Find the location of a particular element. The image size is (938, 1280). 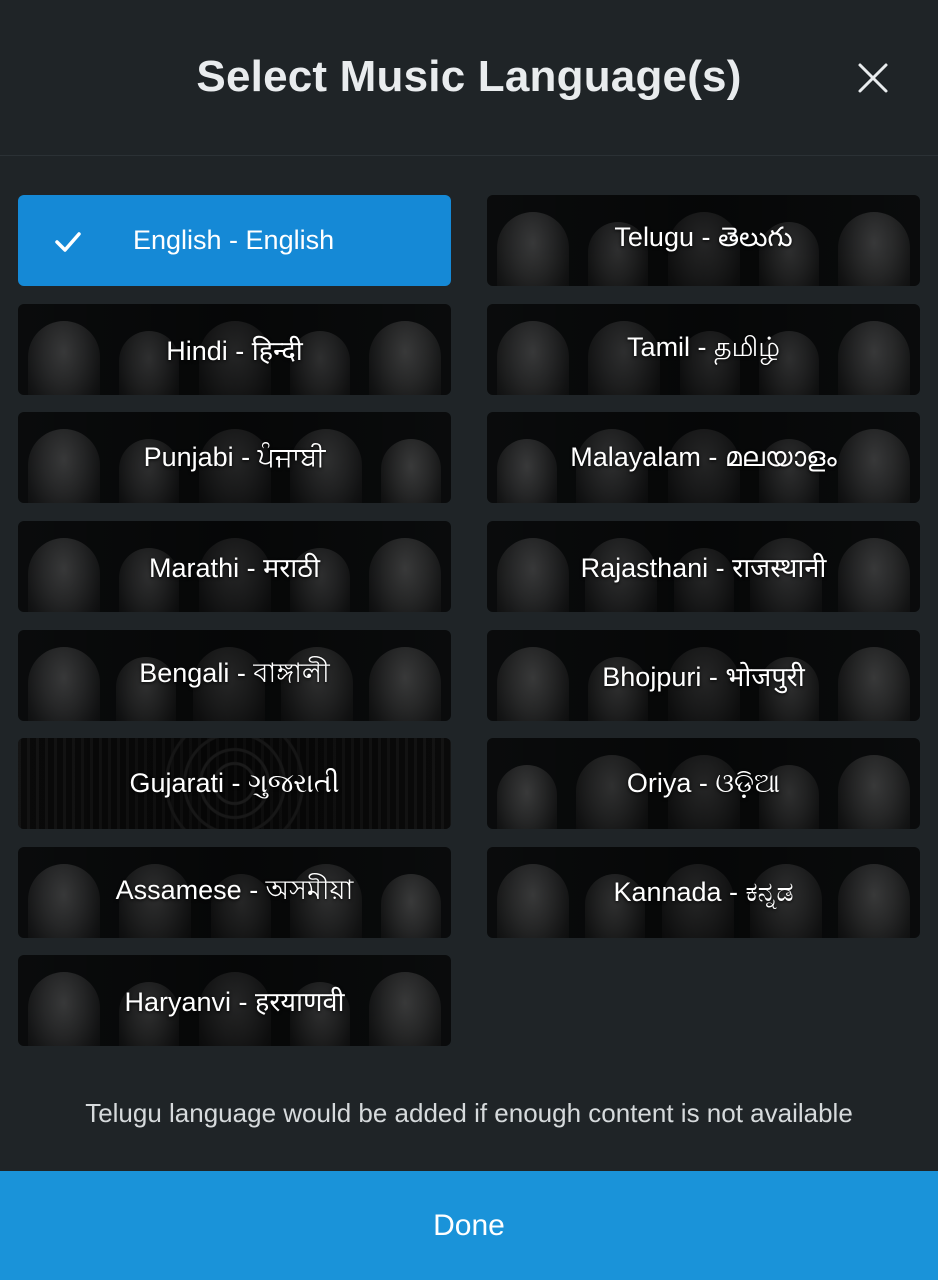

language-tile-marathi: Marathi - मराठी is located at coordinates (234, 566).